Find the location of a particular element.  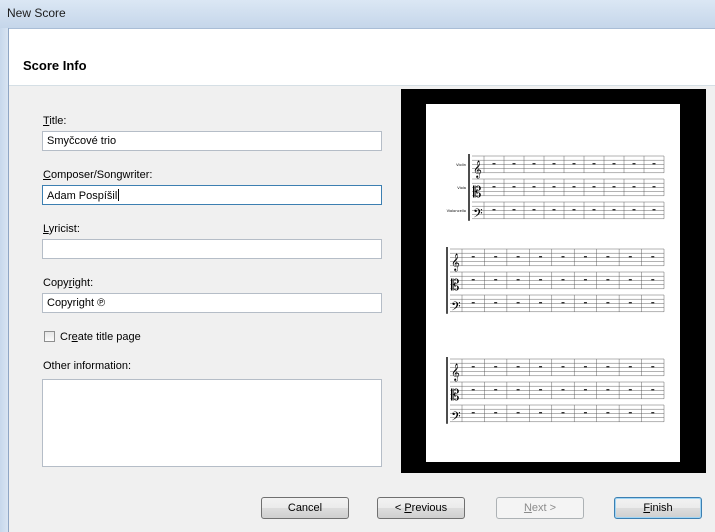

composer-label: Composer/Songwriter: is located at coordinates (98, 175).